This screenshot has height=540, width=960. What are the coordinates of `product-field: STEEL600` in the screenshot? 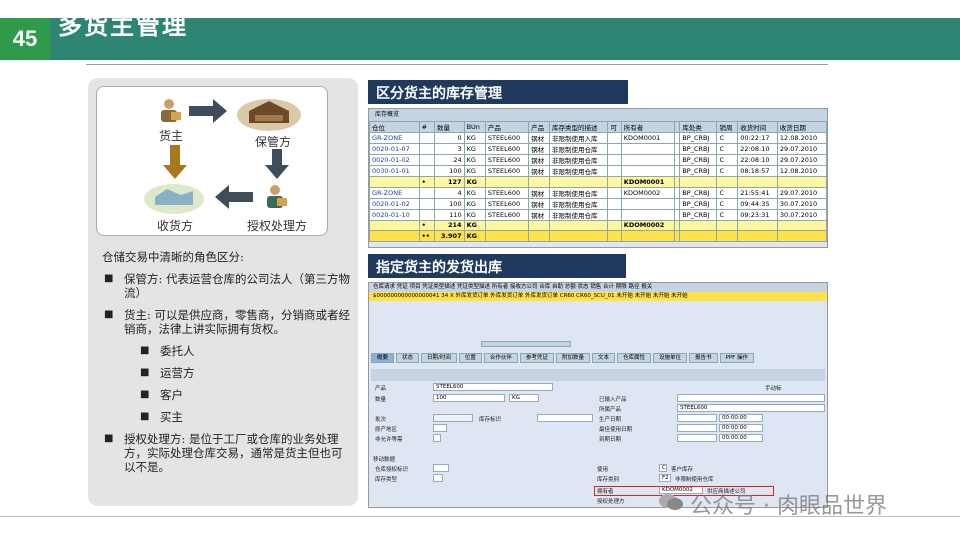 It's located at (493, 387).